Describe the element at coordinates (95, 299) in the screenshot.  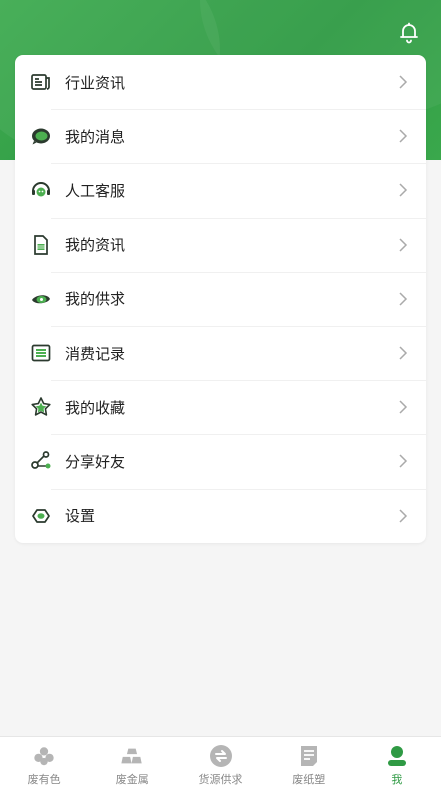
I see `menu-label: 我的供求` at that location.